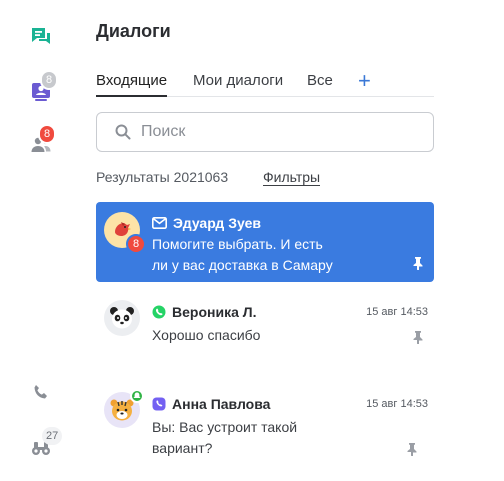  I want to click on dialog-item: Вероника Л. 15 авг 14:53 Хорошо спасибо, so click(265, 327).